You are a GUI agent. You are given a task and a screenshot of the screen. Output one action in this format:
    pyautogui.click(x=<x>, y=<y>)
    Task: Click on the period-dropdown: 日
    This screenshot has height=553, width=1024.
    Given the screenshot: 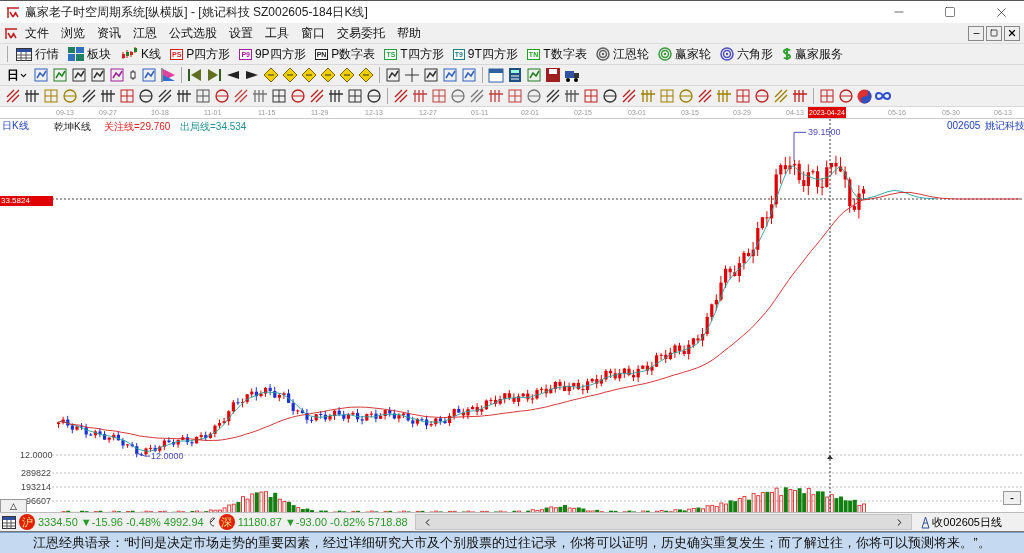 What is the action you would take?
    pyautogui.click(x=17, y=75)
    